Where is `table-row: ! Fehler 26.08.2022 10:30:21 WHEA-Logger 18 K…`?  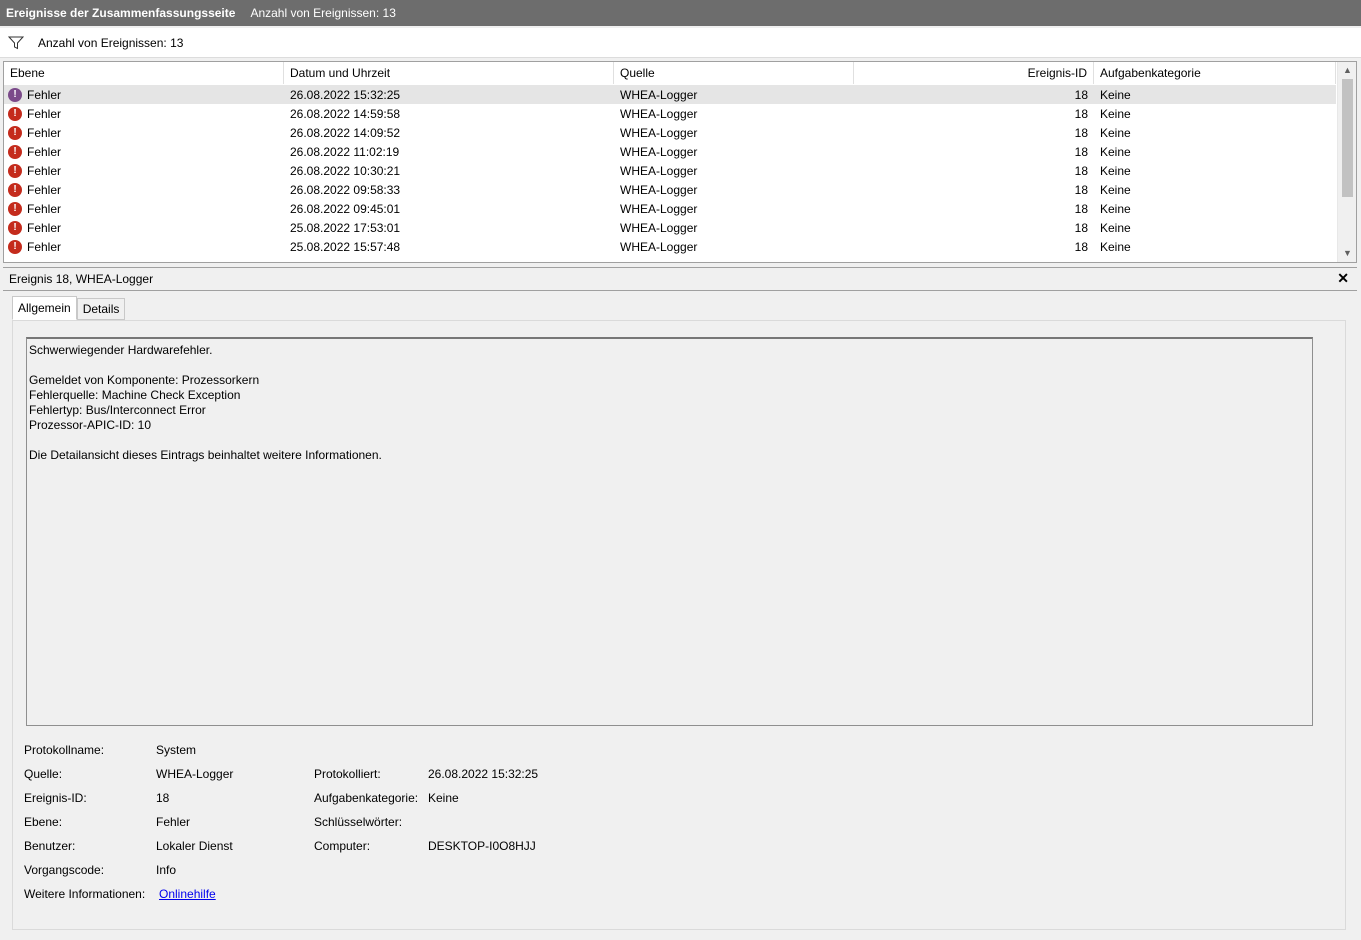
table-row: ! Fehler 26.08.2022 10:30:21 WHEA-Logger 18 K… is located at coordinates (670, 170).